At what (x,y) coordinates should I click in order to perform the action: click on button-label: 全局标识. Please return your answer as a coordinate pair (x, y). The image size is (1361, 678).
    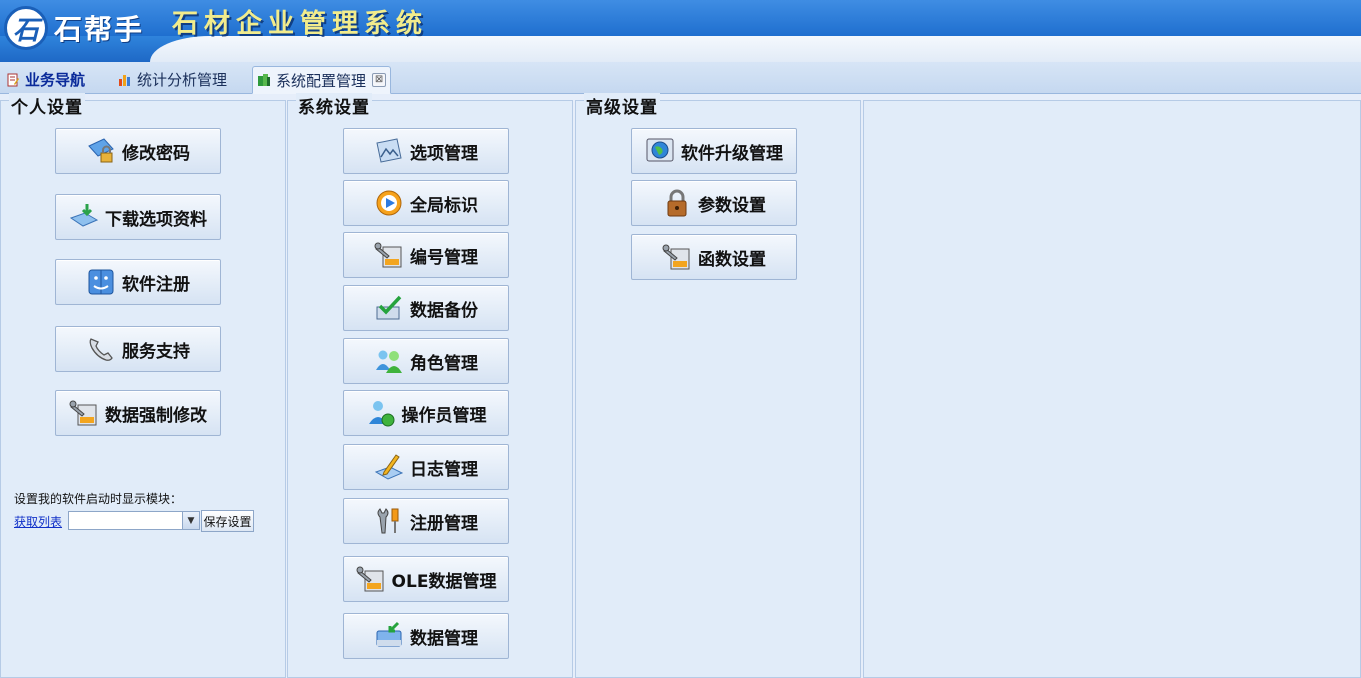
    Looking at the image, I should click on (444, 205).